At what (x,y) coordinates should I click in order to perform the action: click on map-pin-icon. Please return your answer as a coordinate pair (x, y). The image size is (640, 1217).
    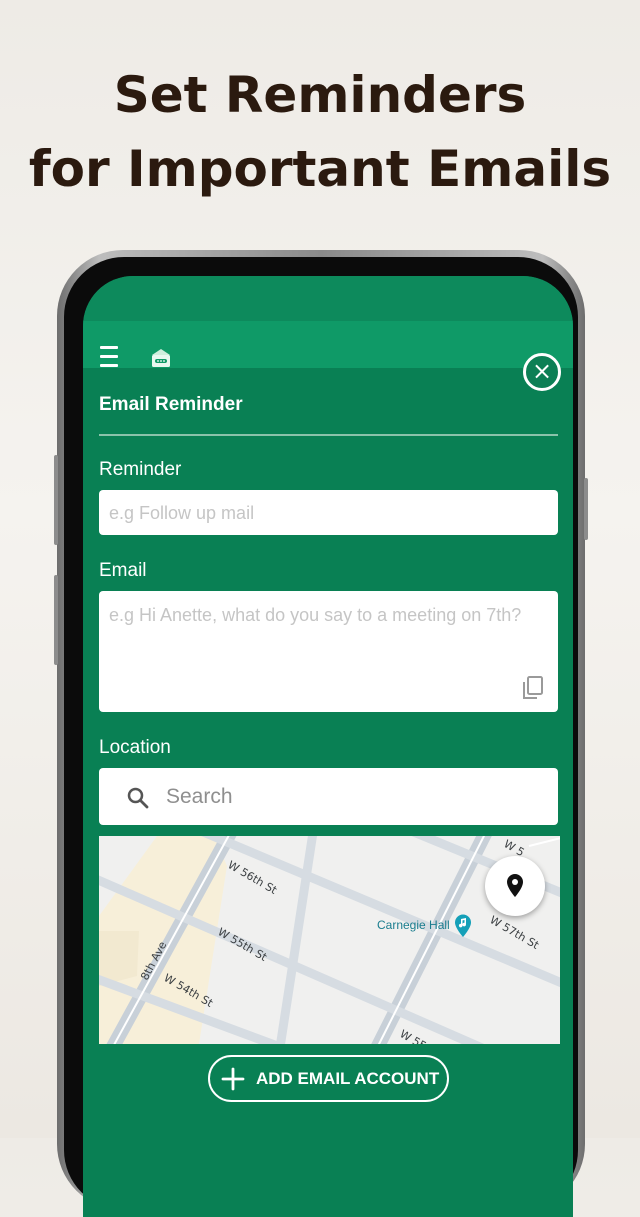
    Looking at the image, I should click on (515, 885).